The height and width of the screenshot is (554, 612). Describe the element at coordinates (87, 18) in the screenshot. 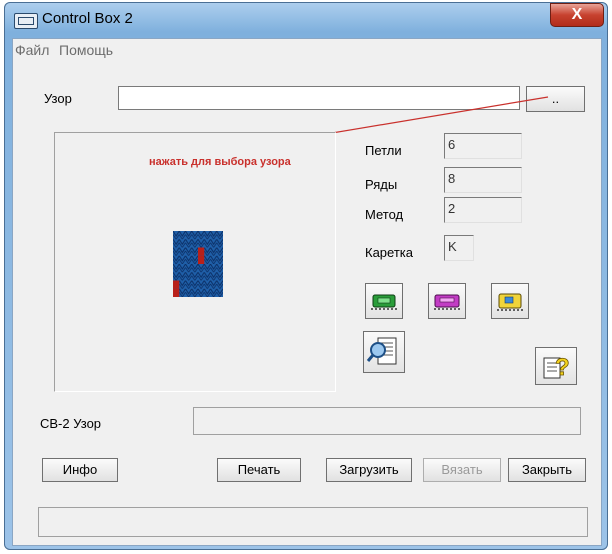

I see `window-title: Control Box 2` at that location.